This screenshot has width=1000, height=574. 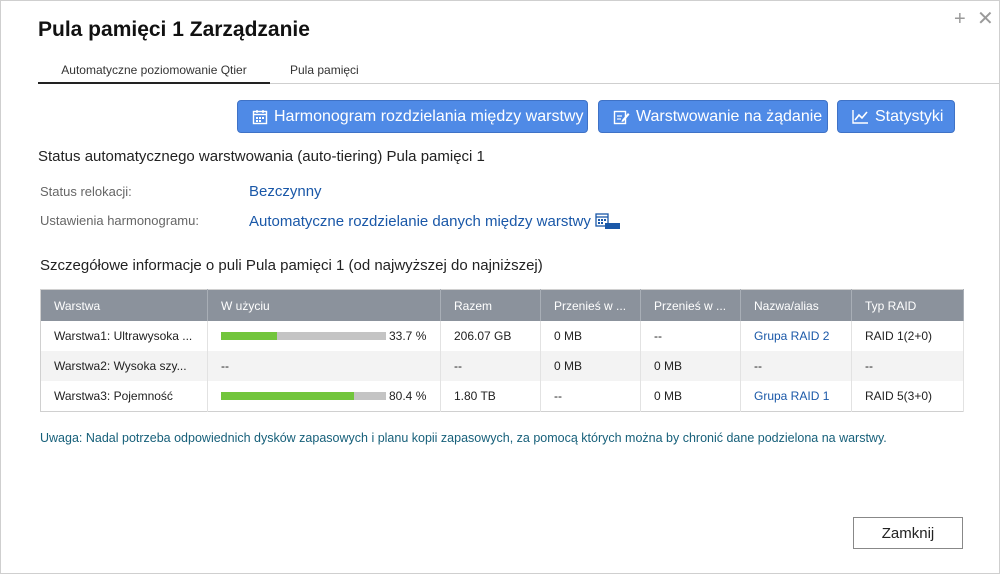 What do you see at coordinates (124, 396) in the screenshot?
I see `tier-name: Warstwa3: Pojemność` at bounding box center [124, 396].